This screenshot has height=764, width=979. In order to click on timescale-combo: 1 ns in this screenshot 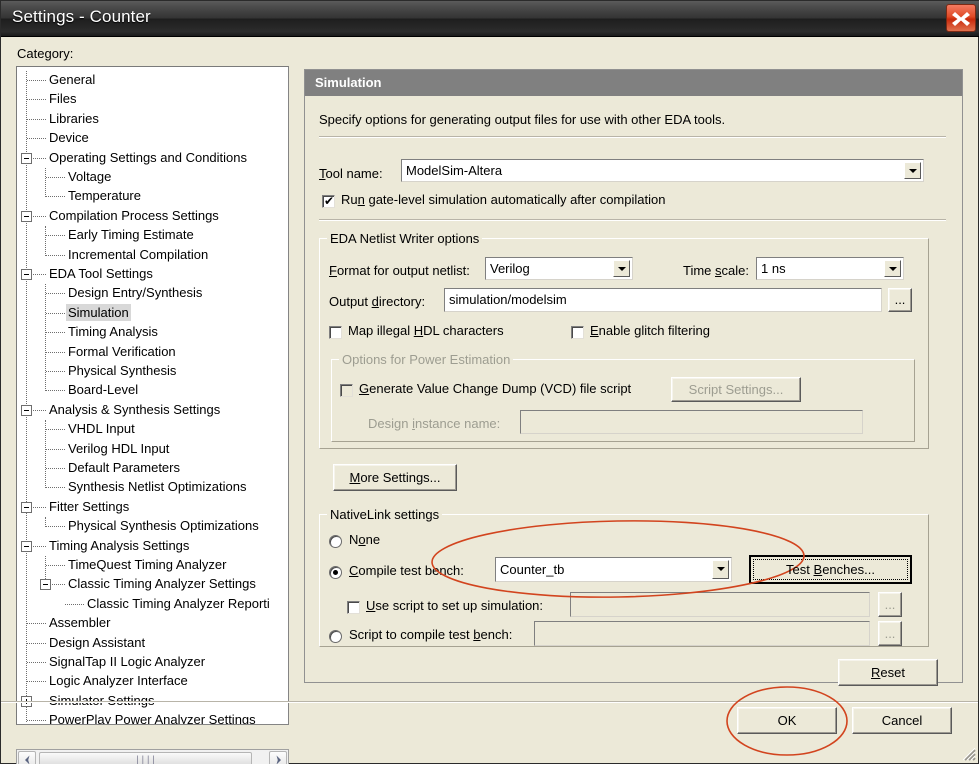, I will do `click(830, 268)`.